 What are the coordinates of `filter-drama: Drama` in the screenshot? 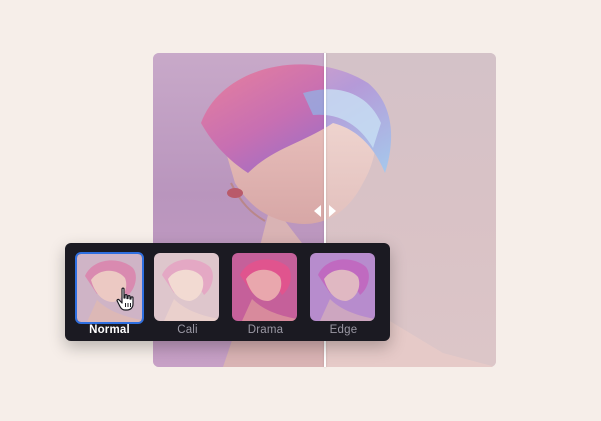 It's located at (263, 294).